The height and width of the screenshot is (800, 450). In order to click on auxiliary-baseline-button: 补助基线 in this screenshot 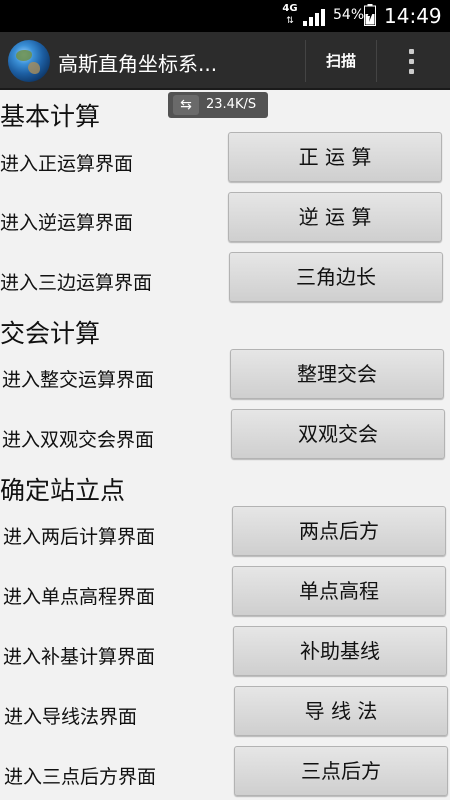, I will do `click(340, 651)`.